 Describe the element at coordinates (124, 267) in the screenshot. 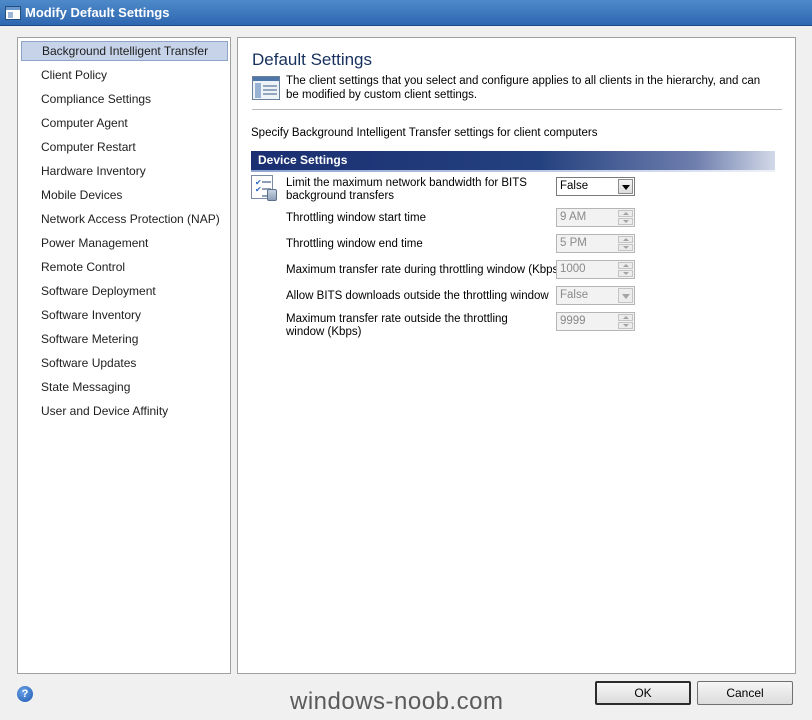

I see `sidebar-item-remote-control: Remote Control` at that location.